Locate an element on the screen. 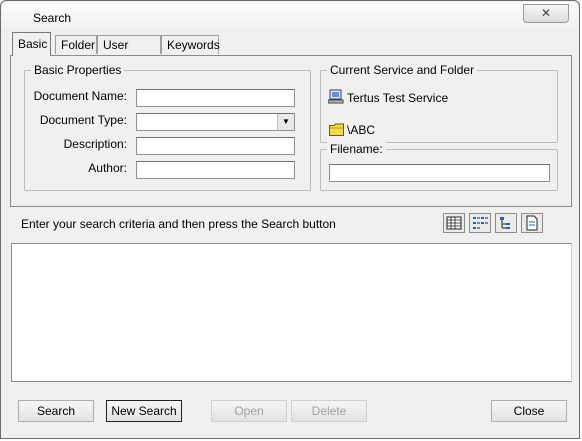 Image resolution: width=582 pixels, height=441 pixels. document-name-label: Document Name: is located at coordinates (80, 96).